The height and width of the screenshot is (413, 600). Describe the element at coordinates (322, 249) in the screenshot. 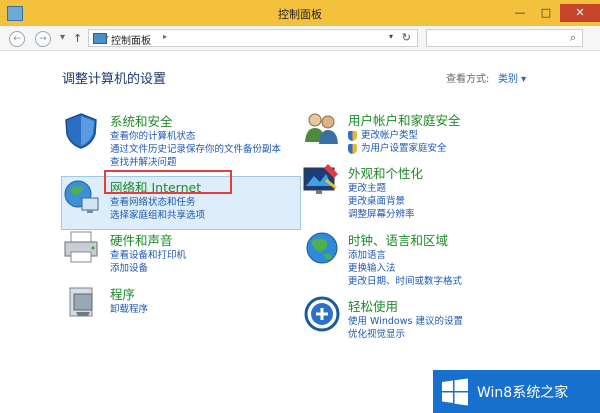

I see `clock-language-globe-icon` at that location.